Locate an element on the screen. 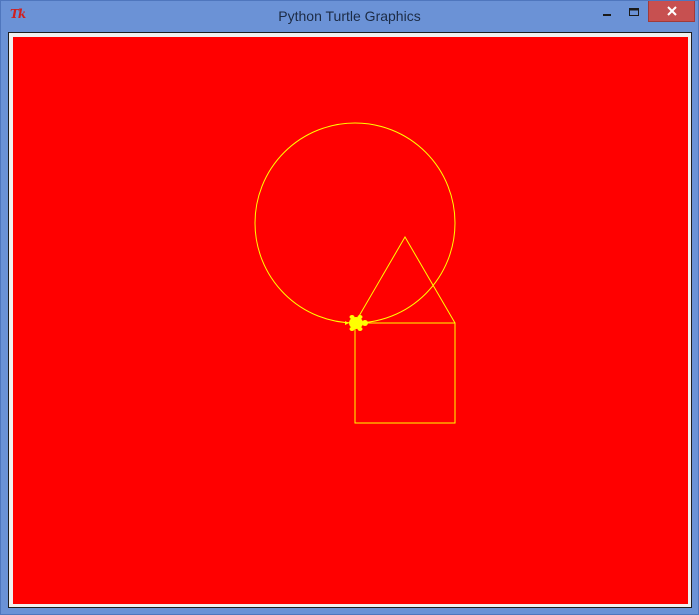  minimize-button is located at coordinates (606, 11).